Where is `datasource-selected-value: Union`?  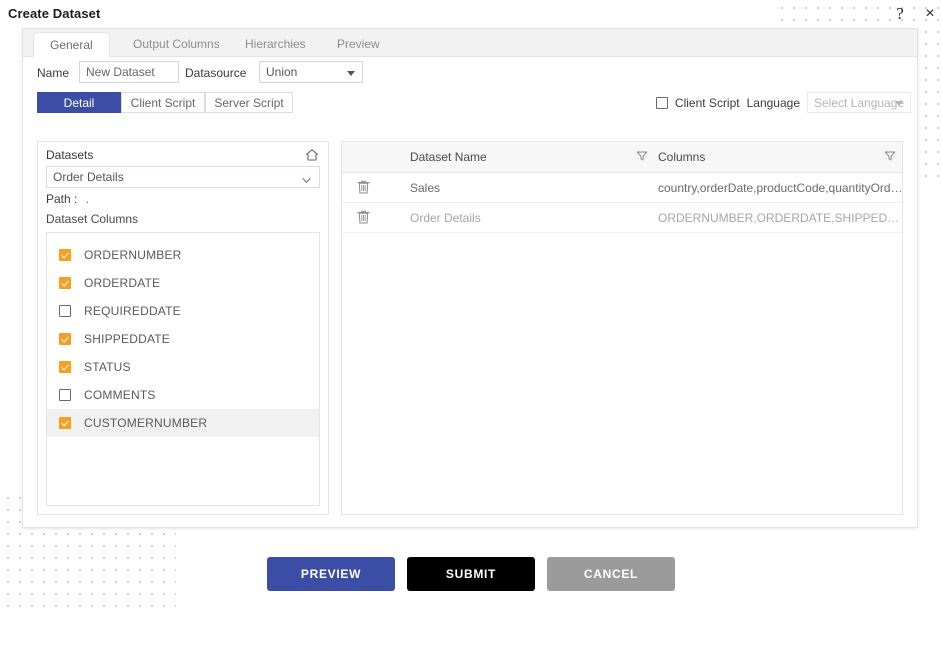 datasource-selected-value: Union is located at coordinates (282, 72).